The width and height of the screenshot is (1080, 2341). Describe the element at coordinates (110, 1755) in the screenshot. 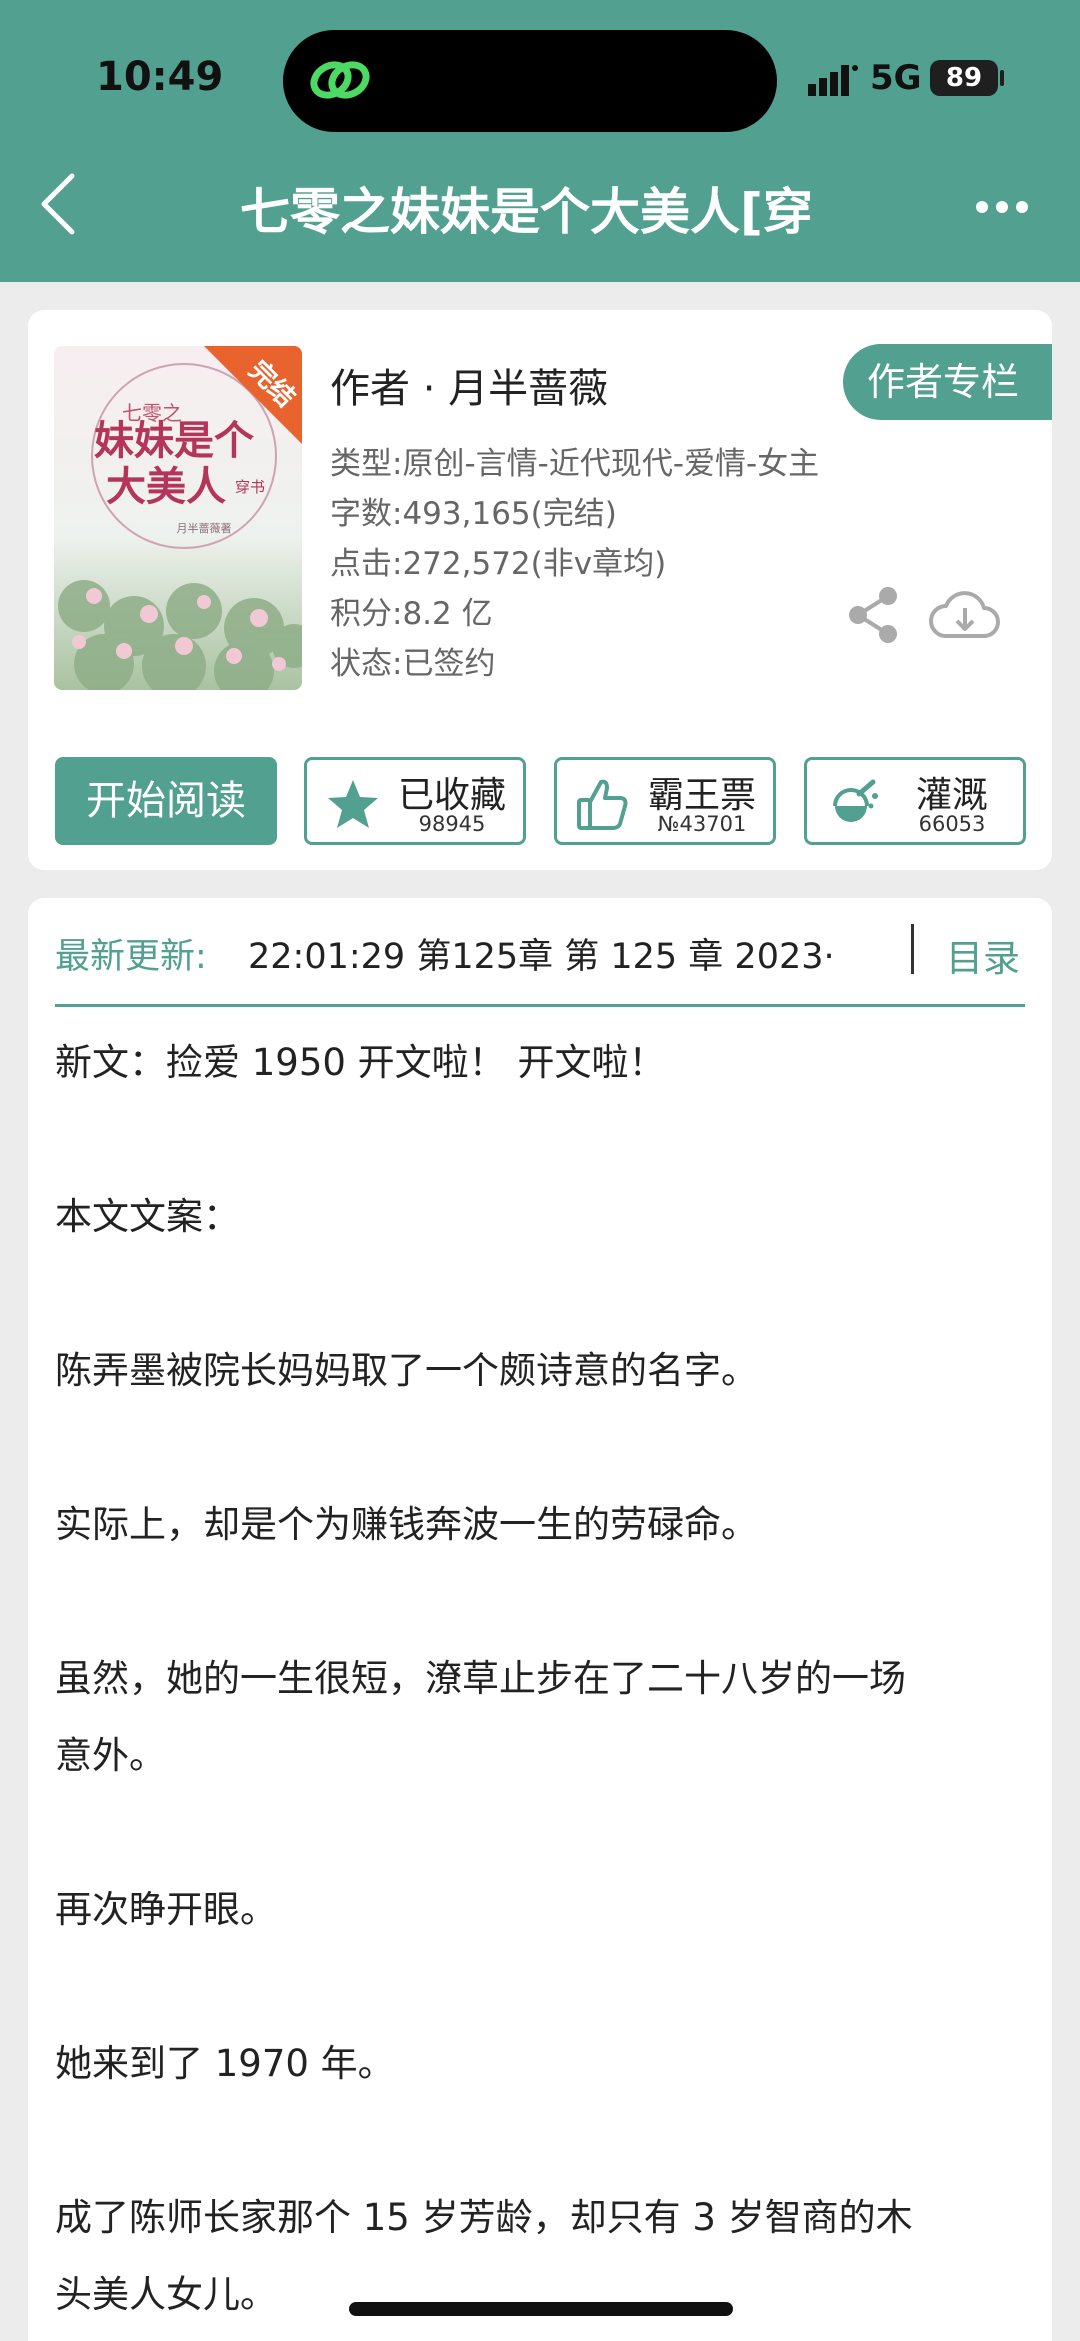

I see `paragraph: 意外。` at that location.